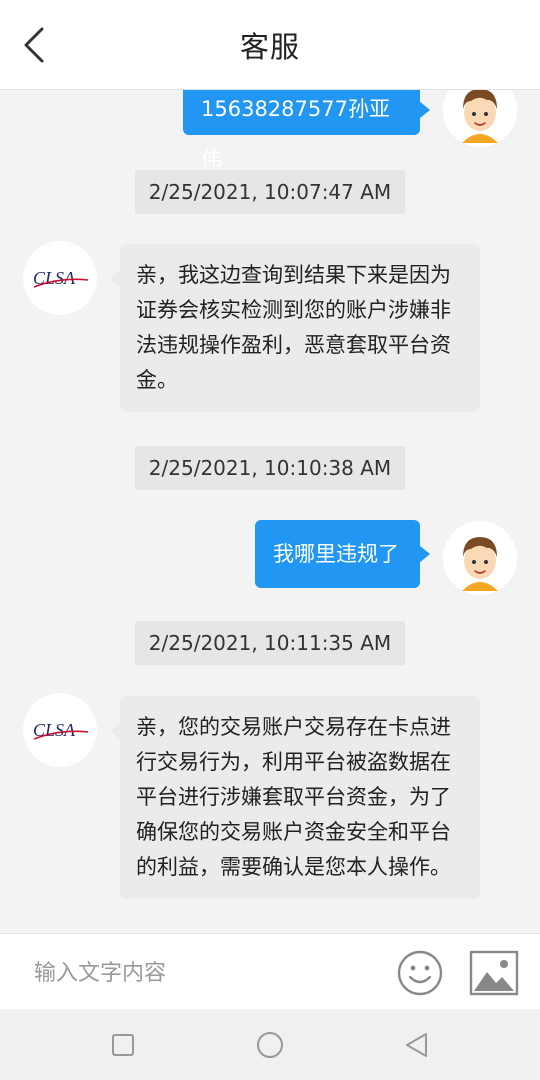 The image size is (540, 1080). I want to click on home-button, so click(270, 1045).